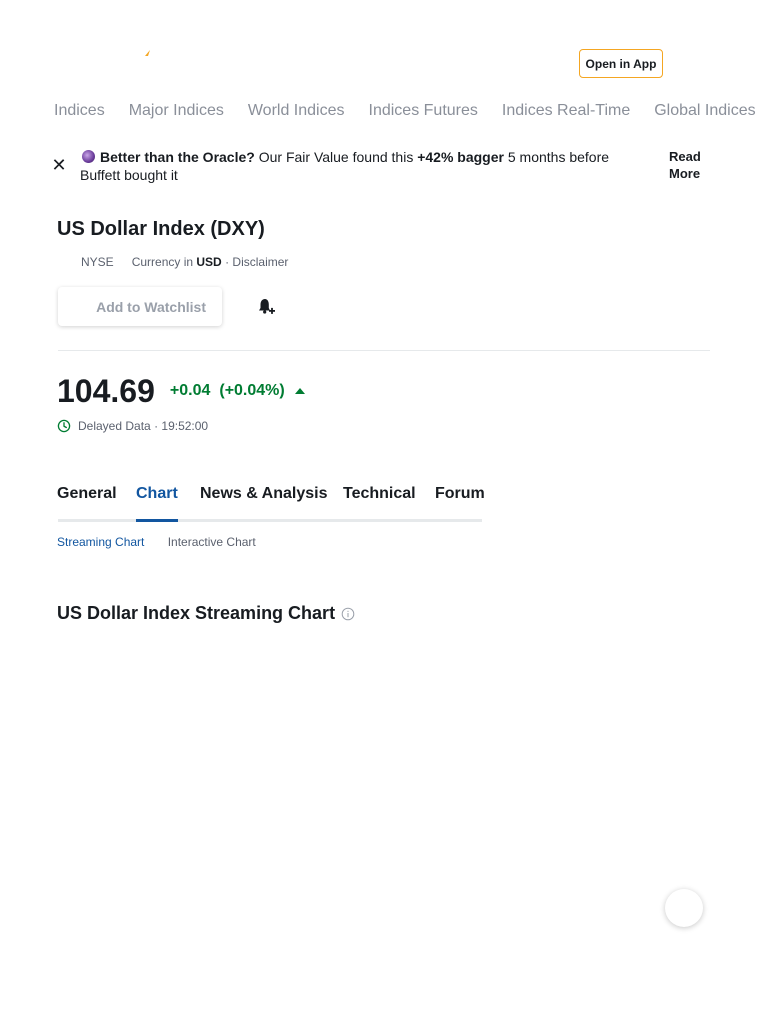 This screenshot has width=768, height=1024. What do you see at coordinates (689, 165) in the screenshot?
I see `read-more-link: Read More` at bounding box center [689, 165].